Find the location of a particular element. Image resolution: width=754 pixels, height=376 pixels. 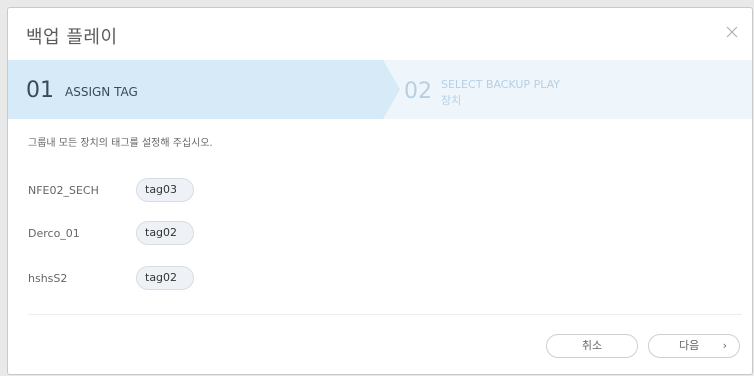

close-icon-svg is located at coordinates (732, 32).